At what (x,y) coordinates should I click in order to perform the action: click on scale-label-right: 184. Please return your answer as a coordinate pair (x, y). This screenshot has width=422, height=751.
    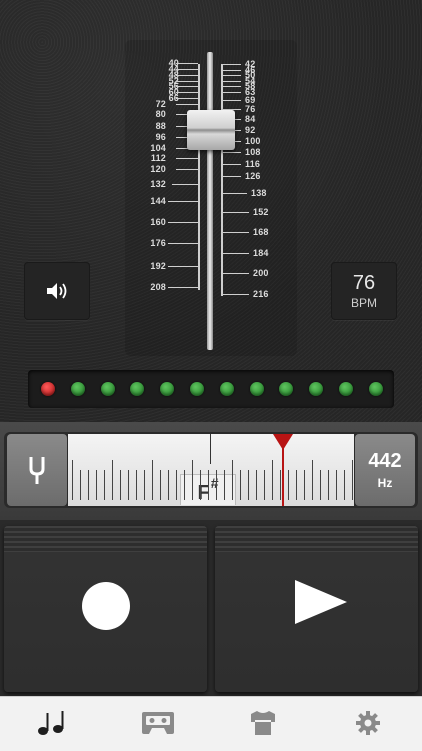
    Looking at the image, I should click on (261, 253).